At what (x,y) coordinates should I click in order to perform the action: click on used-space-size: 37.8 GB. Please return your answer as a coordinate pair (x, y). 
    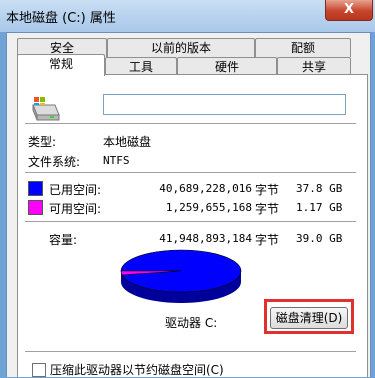
    Looking at the image, I should click on (319, 188).